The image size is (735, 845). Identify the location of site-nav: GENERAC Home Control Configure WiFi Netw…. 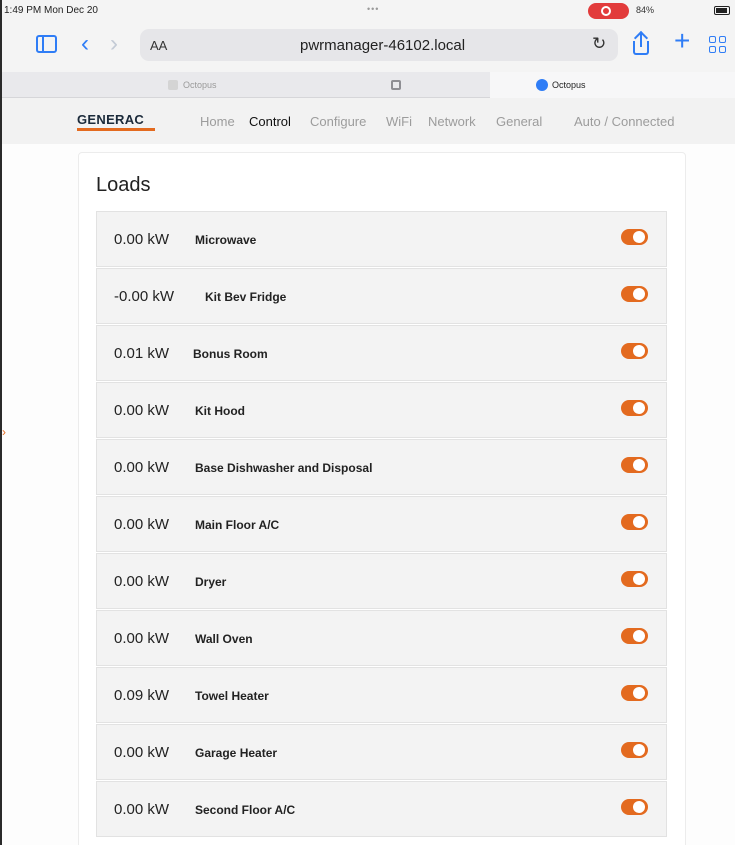
(368, 121).